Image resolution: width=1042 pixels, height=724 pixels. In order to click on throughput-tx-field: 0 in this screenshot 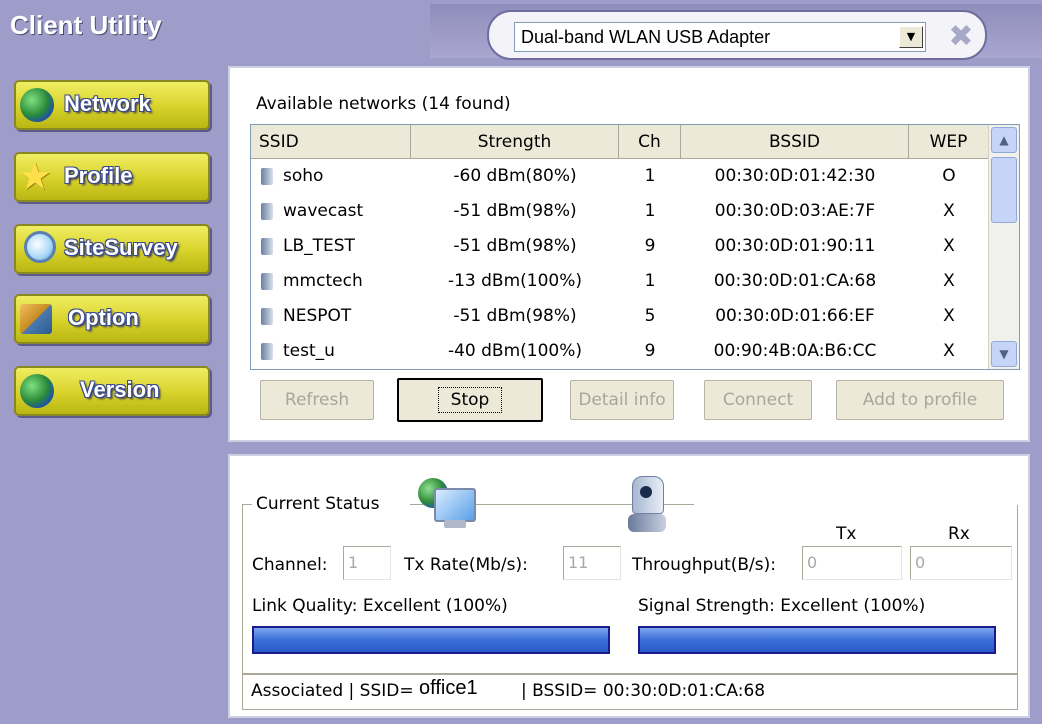, I will do `click(852, 563)`.